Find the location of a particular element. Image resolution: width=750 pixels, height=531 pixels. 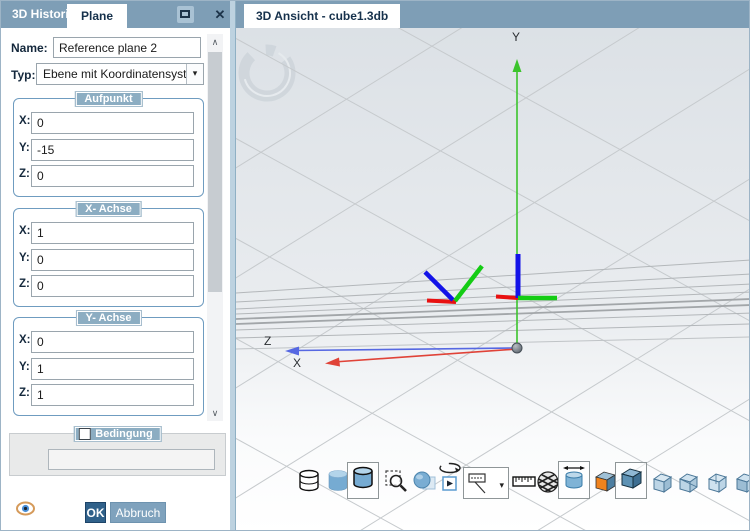

tab-plane: Plane is located at coordinates (97, 16).